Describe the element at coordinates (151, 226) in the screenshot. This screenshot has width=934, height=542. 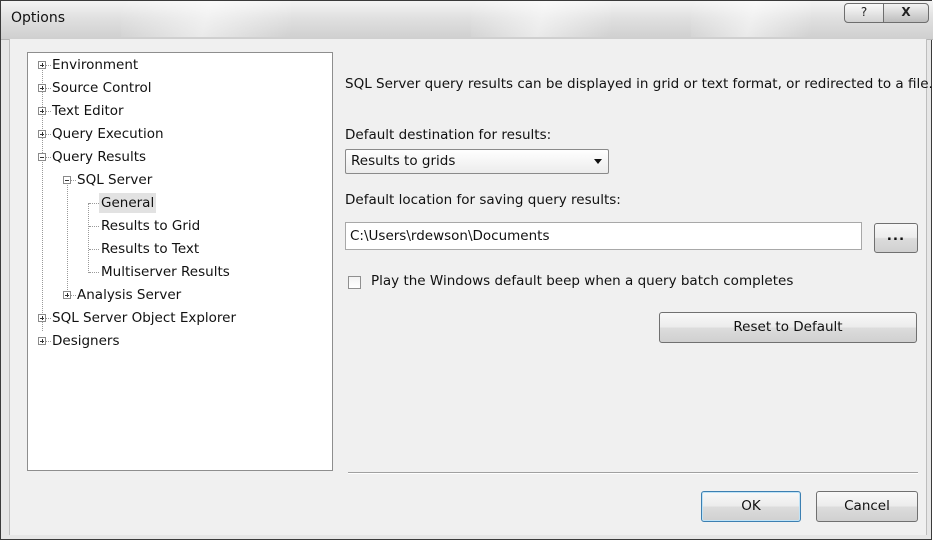
I see `tree-item-label: Results to Grid` at that location.